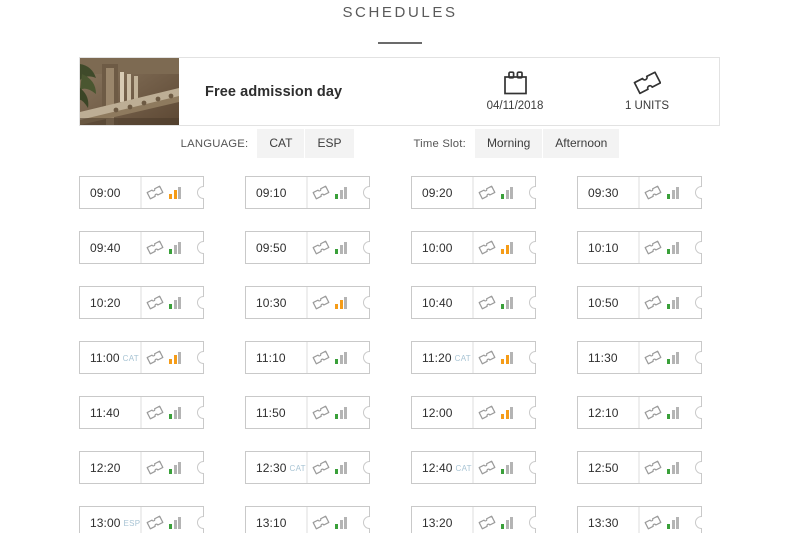  I want to click on schedule-slot: 12:50, so click(639, 467).